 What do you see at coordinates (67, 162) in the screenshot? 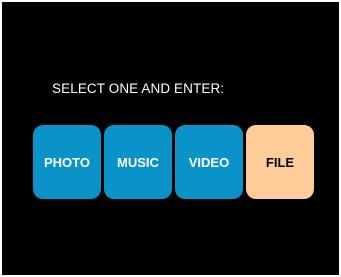
I see `option-photo-button: PHOTO` at bounding box center [67, 162].